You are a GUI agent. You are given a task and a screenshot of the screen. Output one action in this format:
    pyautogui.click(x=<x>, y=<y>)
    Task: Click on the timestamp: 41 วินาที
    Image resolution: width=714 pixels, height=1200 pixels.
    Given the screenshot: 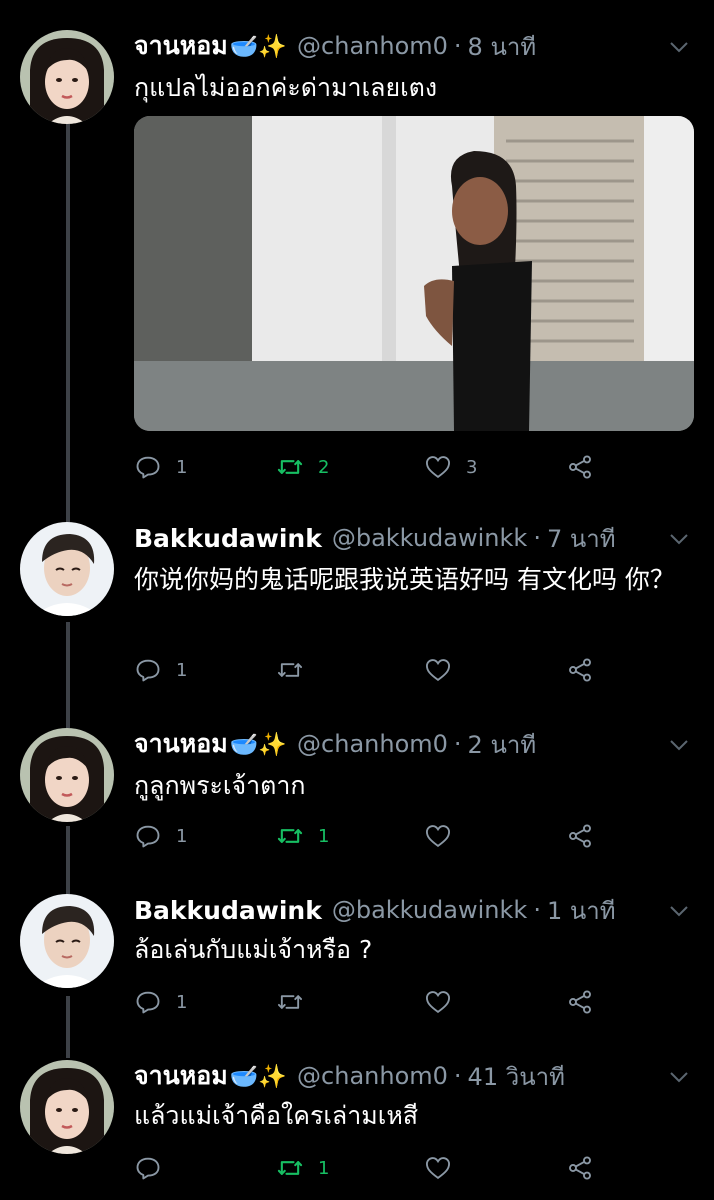 What is the action you would take?
    pyautogui.click(x=516, y=1076)
    